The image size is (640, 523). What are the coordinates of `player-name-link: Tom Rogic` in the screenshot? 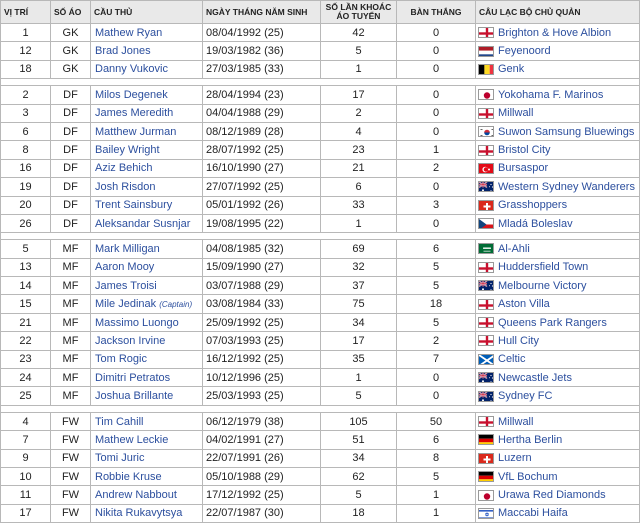 It's located at (121, 359).